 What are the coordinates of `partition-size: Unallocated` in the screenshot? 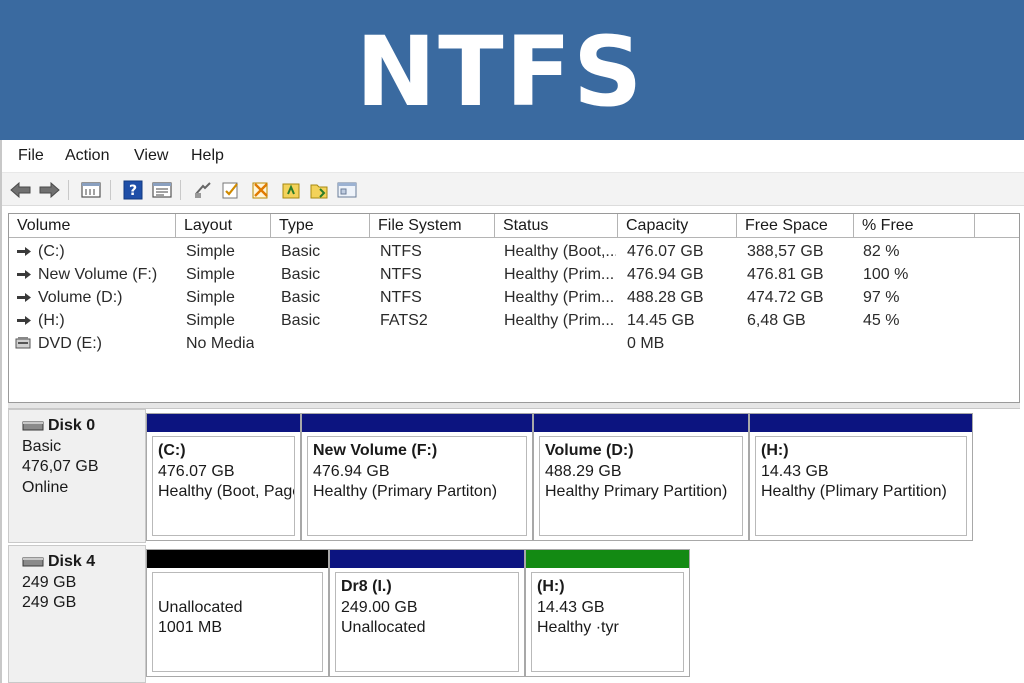 It's located at (200, 607).